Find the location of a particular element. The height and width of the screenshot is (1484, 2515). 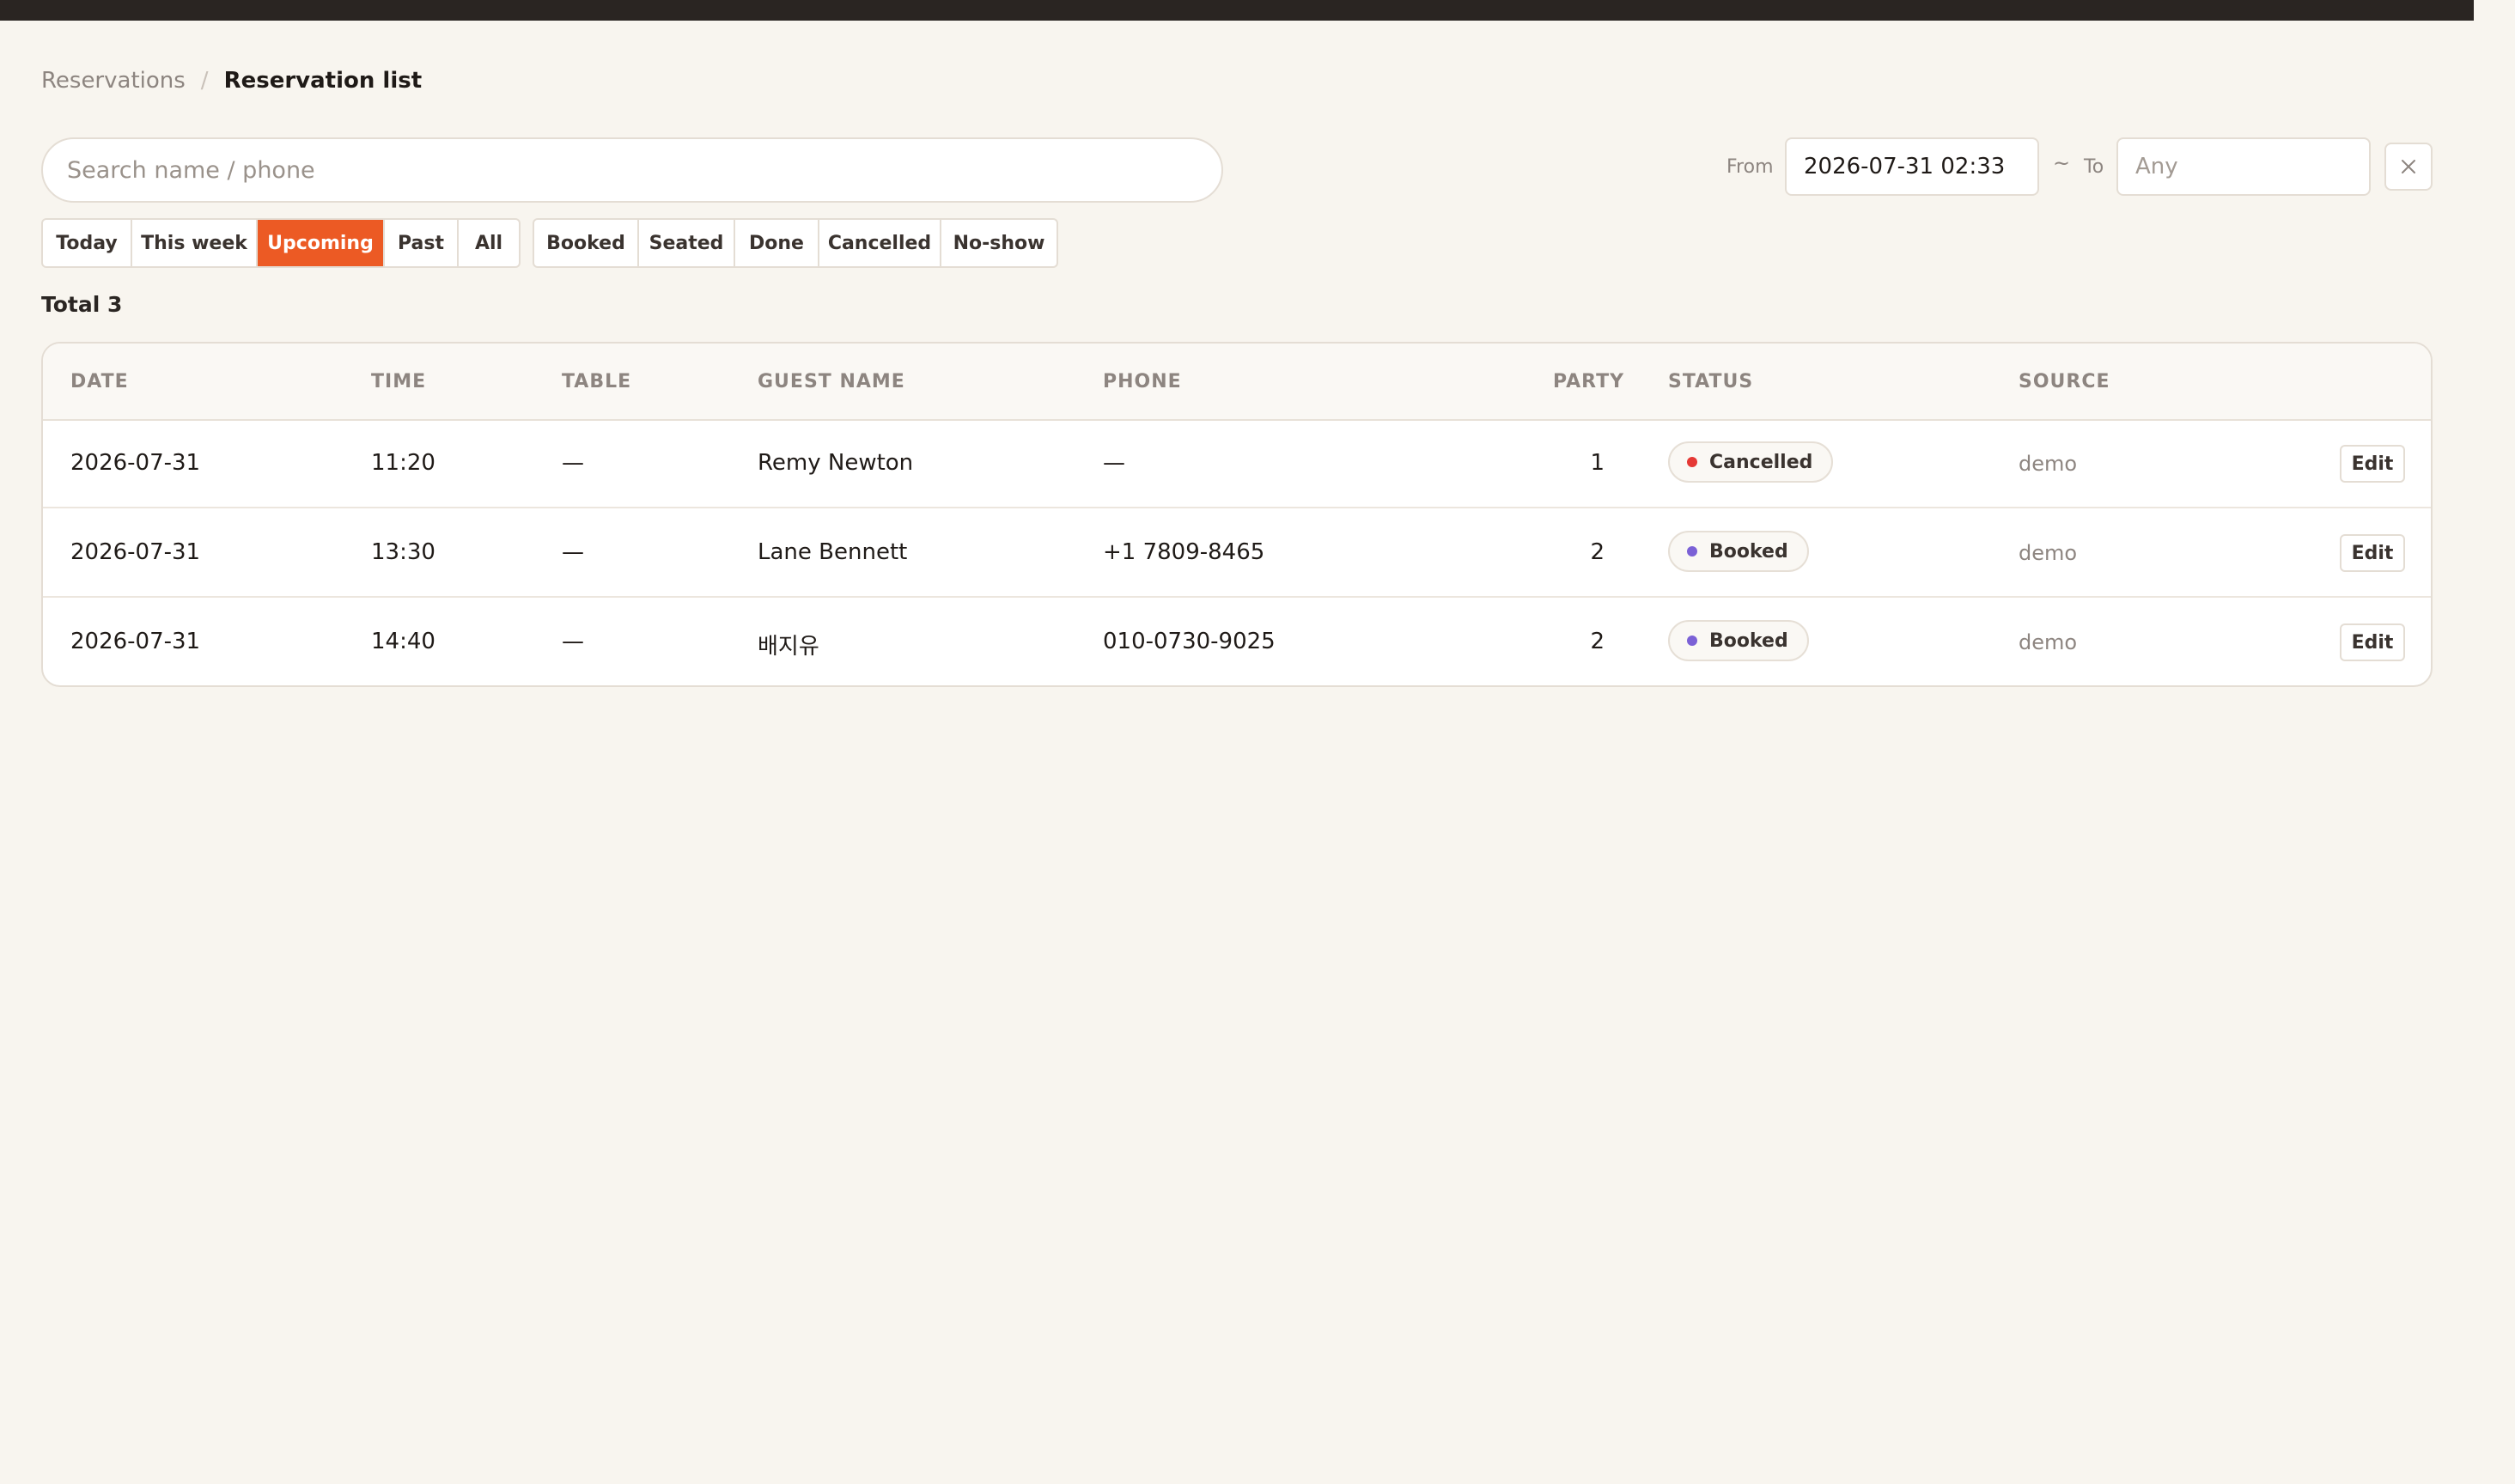

close-icon is located at coordinates (2408, 166).